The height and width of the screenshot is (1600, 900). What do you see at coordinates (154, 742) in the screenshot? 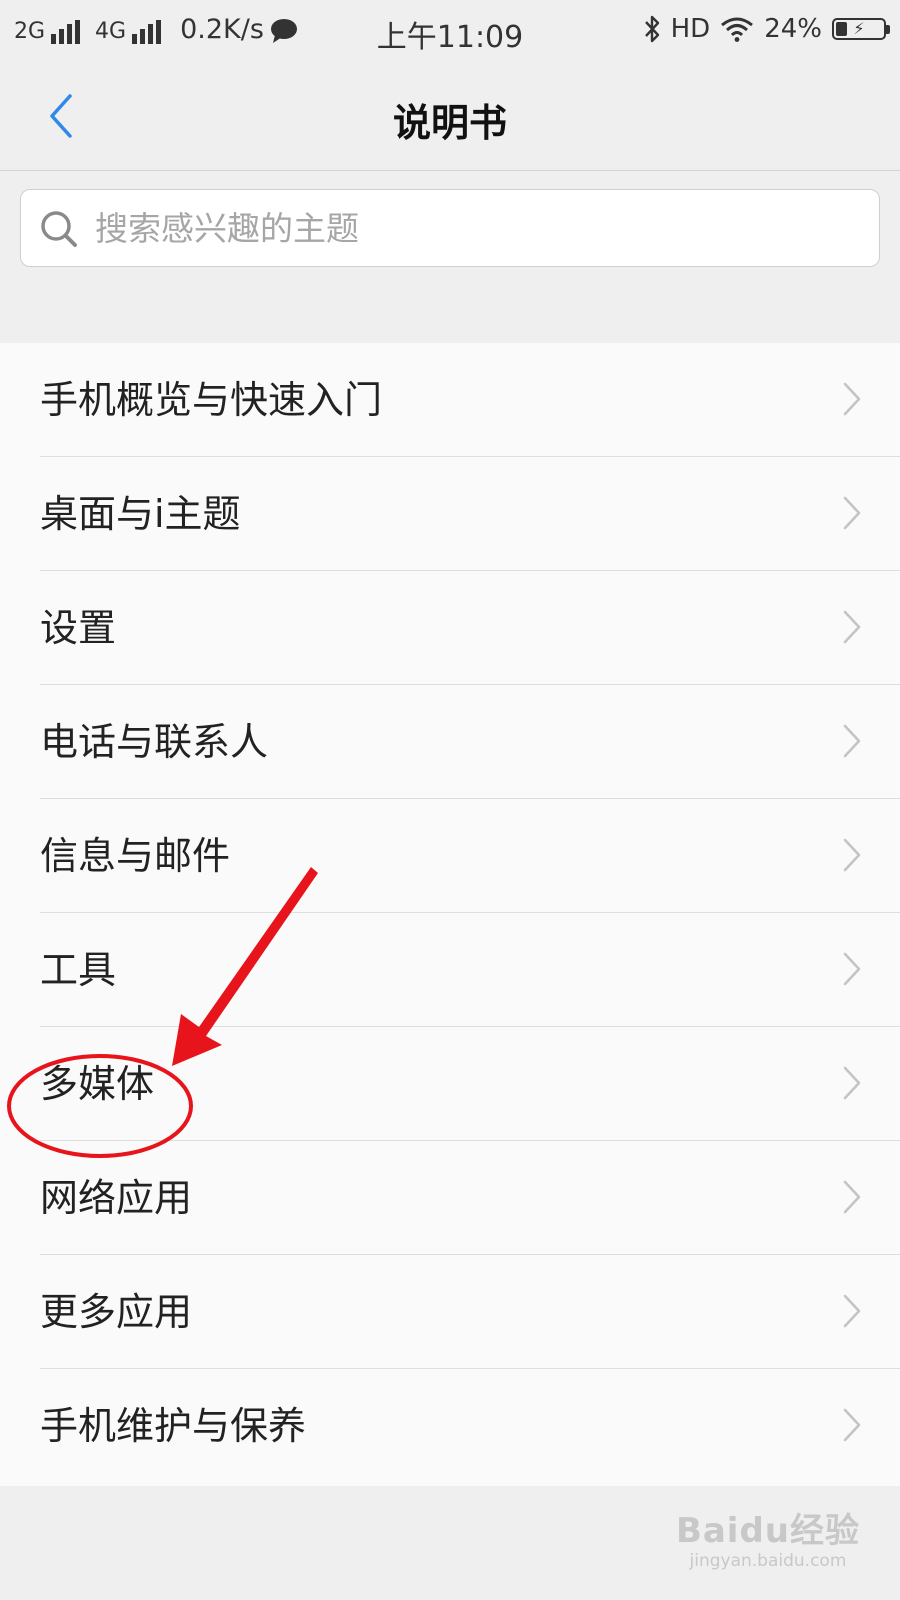
I see `list-item-label: 电话与联系人` at bounding box center [154, 742].